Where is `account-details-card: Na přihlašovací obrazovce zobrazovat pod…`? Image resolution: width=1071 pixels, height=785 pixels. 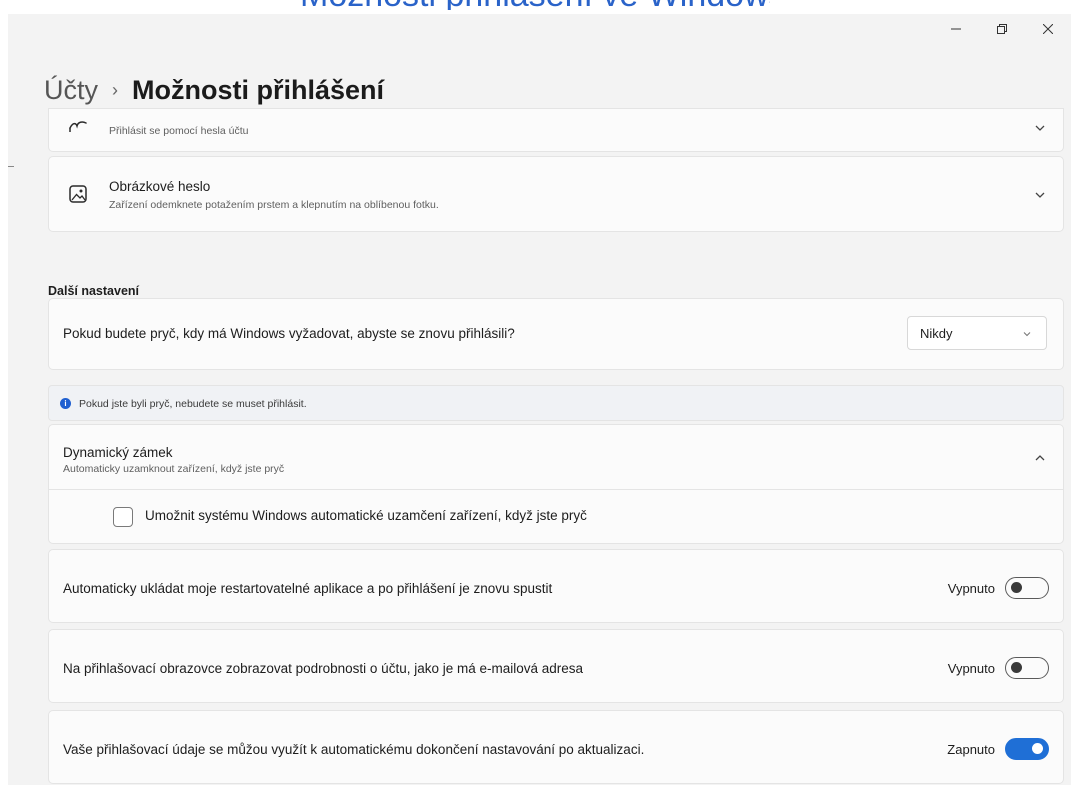
account-details-card: Na přihlašovací obrazovce zobrazovat pod… is located at coordinates (556, 666).